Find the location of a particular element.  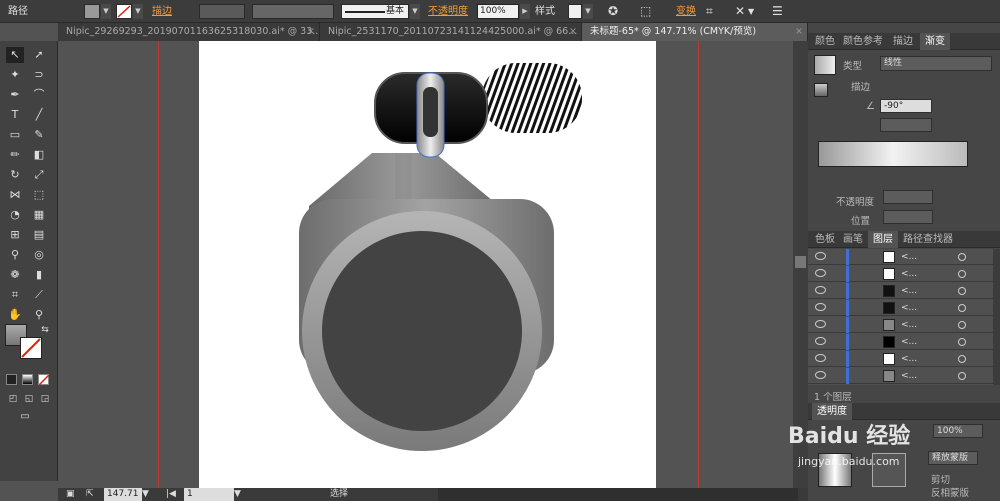

line-tool-icon: ╱ is located at coordinates (39, 115).